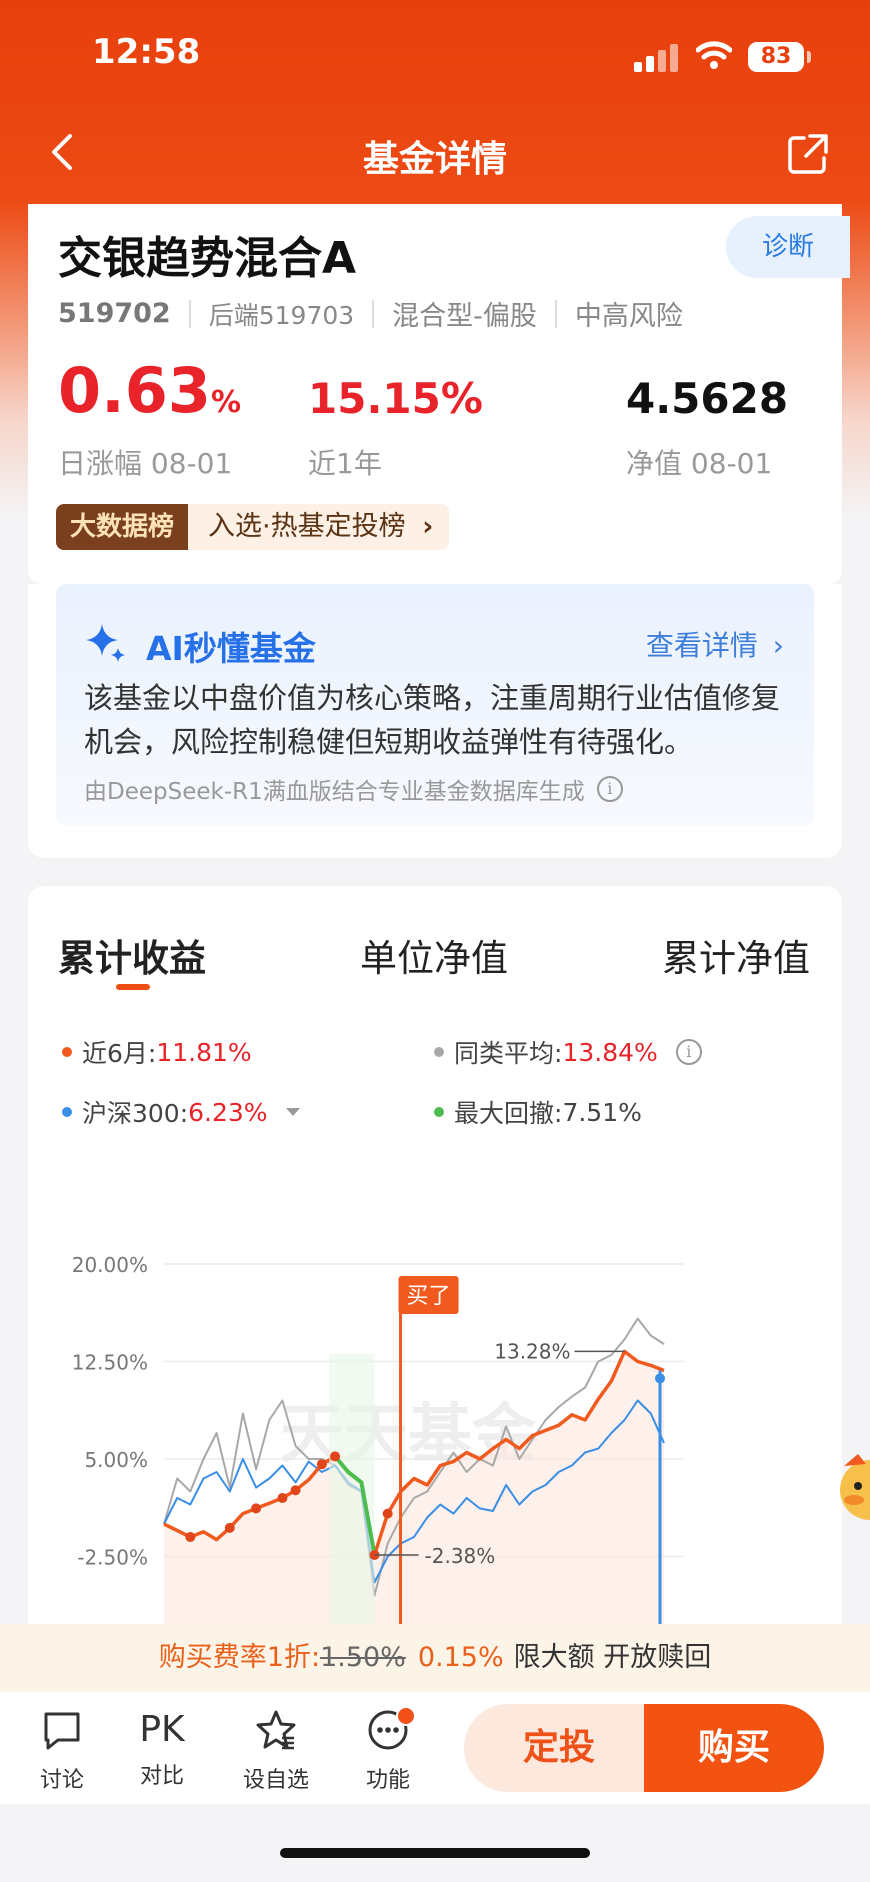  I want to click on signal-icon, so click(656, 58).